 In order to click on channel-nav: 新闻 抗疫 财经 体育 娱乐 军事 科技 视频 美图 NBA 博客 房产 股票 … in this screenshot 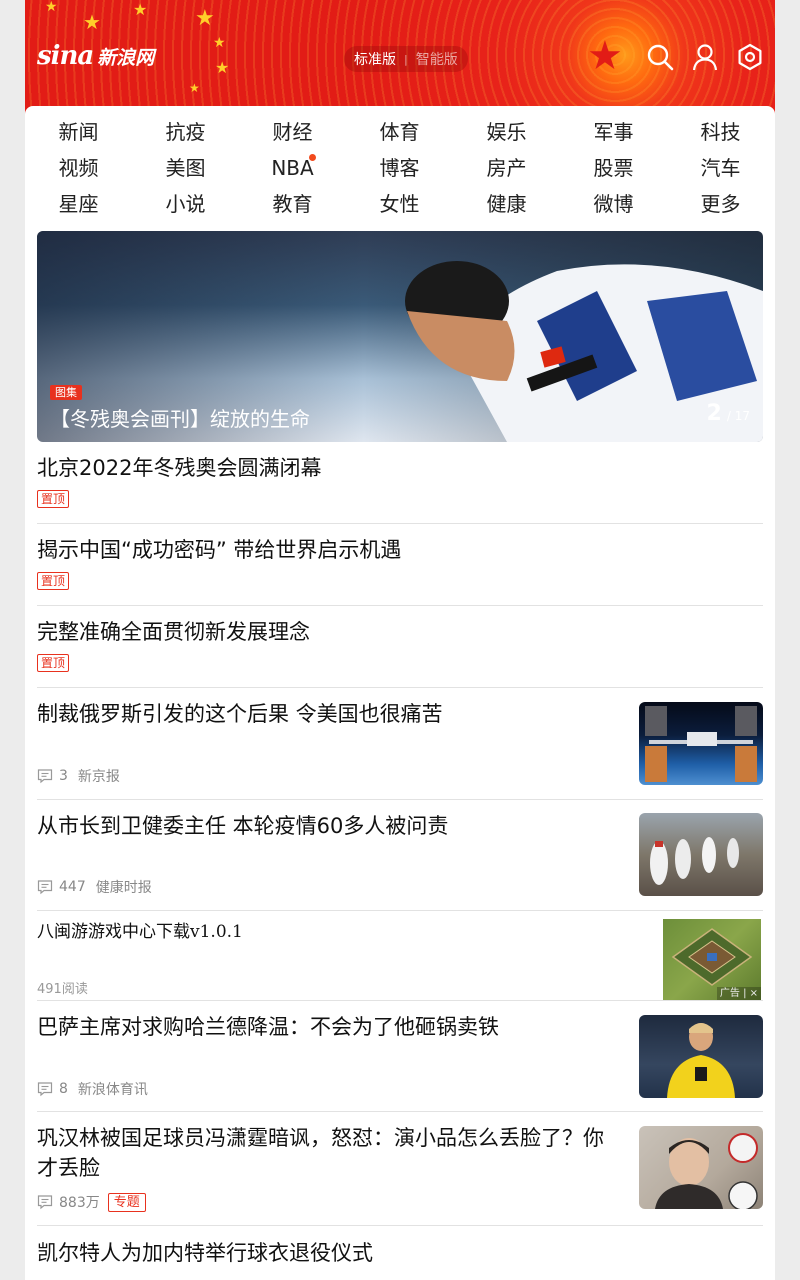, I will do `click(400, 166)`.